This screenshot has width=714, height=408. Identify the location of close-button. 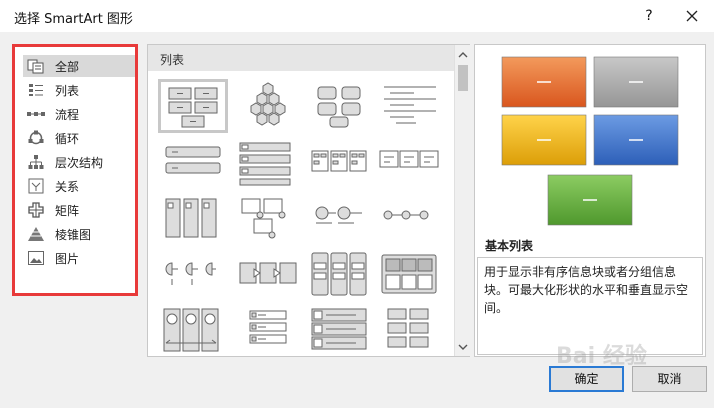
(692, 16).